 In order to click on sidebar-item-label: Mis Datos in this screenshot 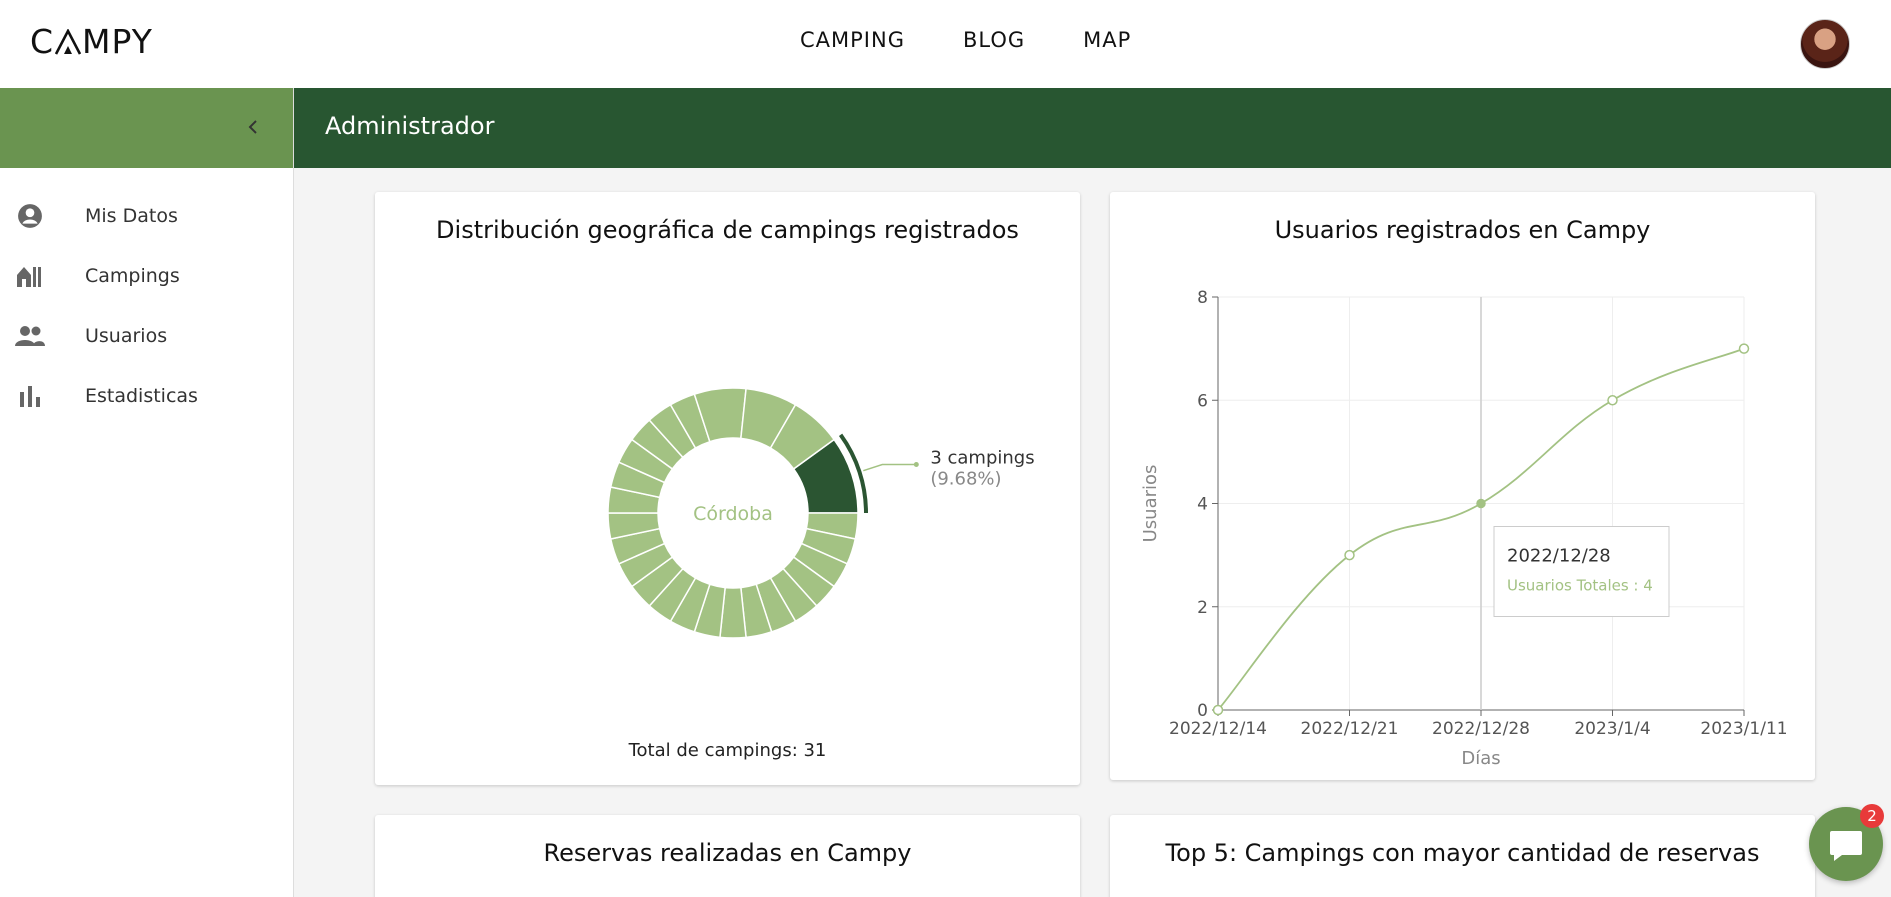, I will do `click(131, 216)`.